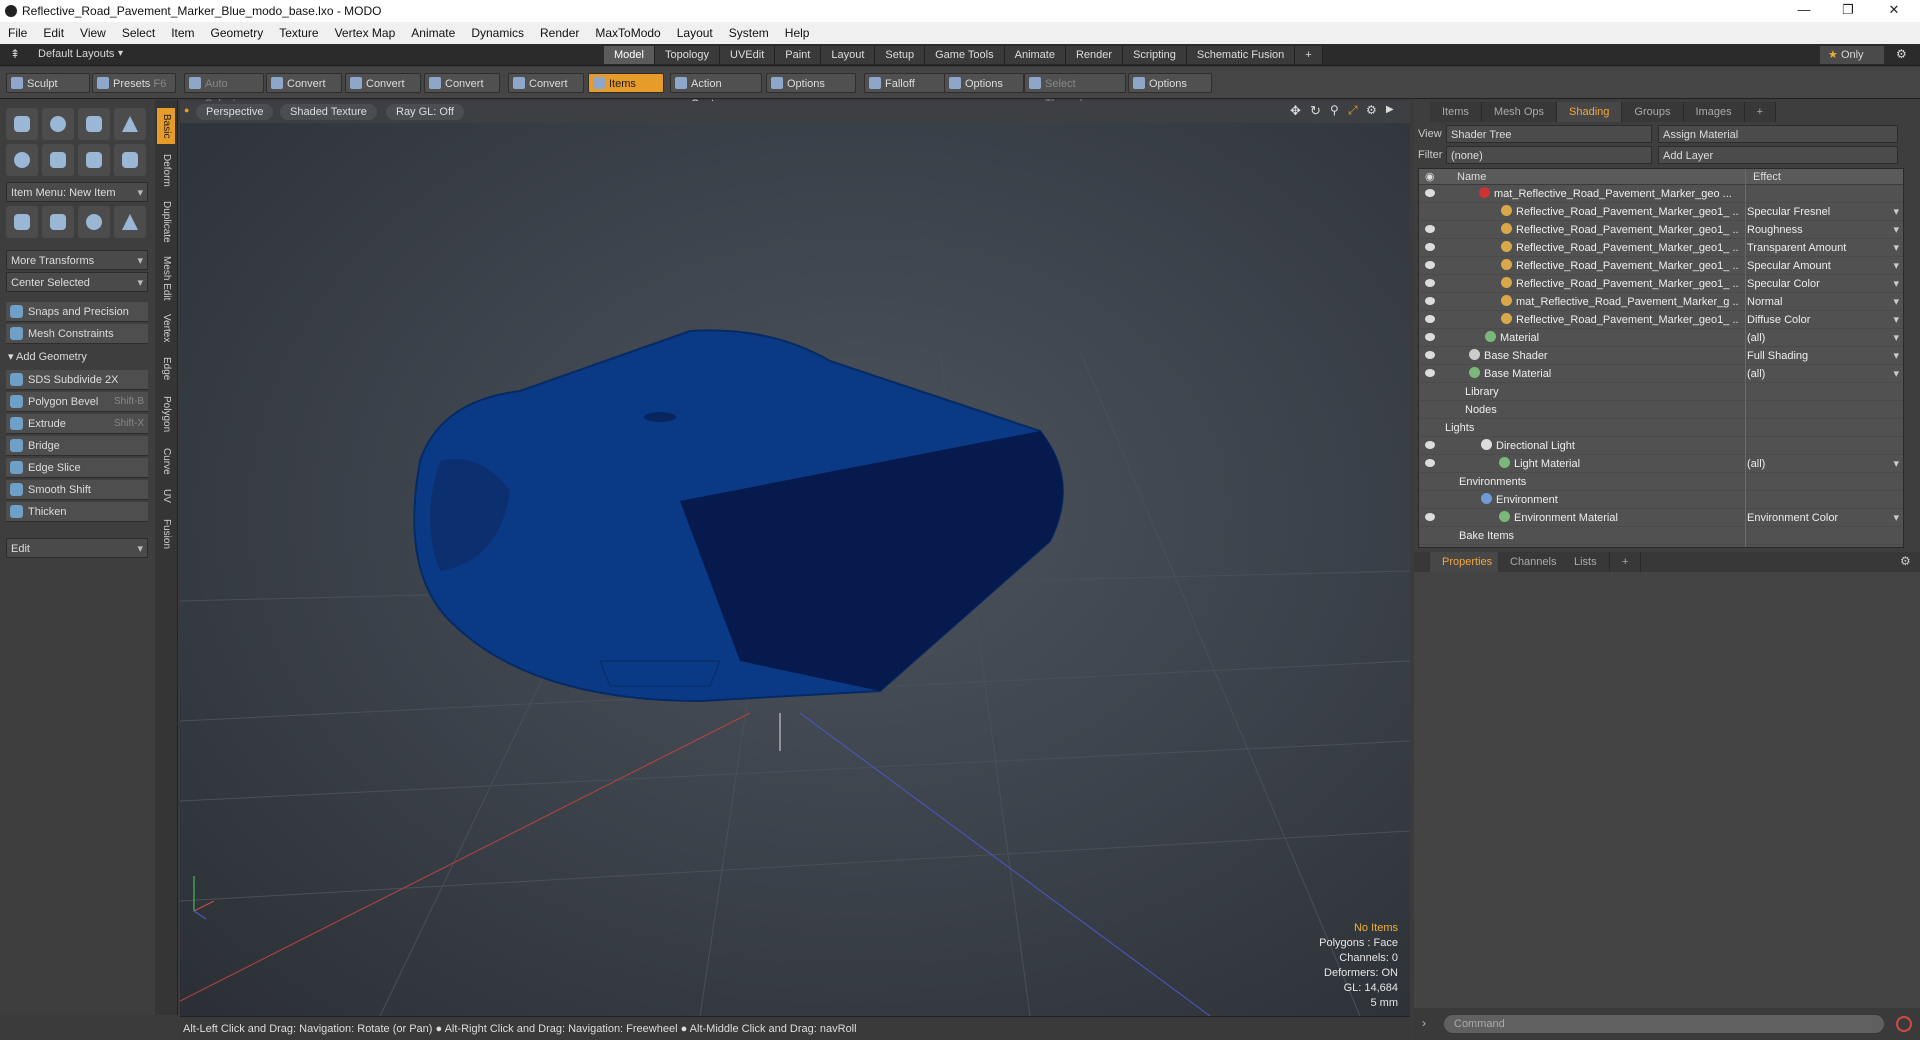 This screenshot has width=1920, height=1040. I want to click on vtab-uv: UV, so click(166, 496).